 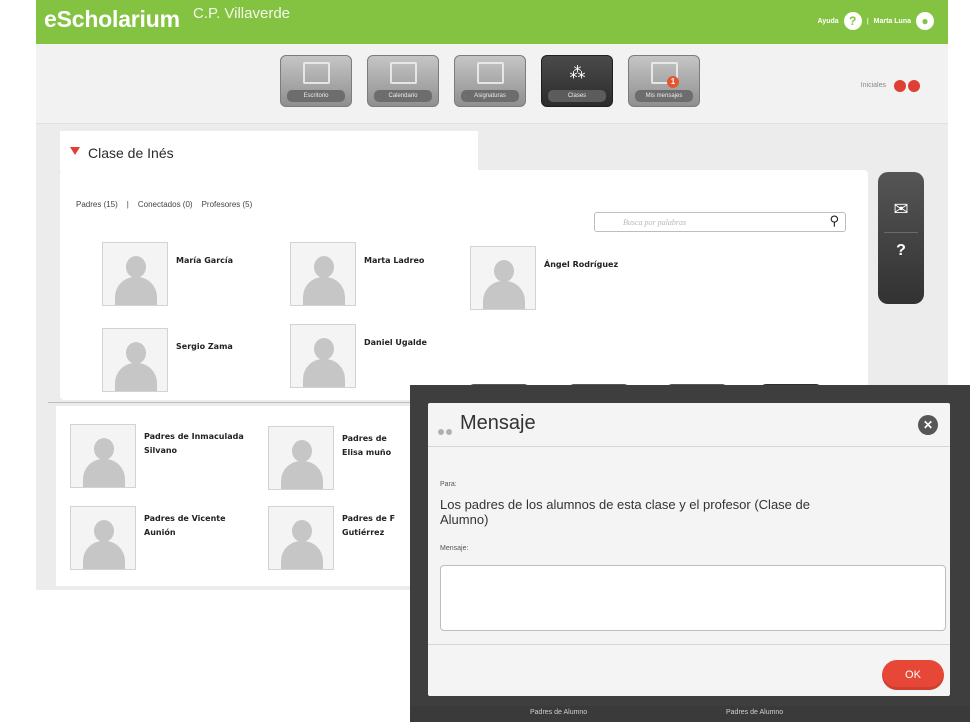 What do you see at coordinates (925, 21) in the screenshot?
I see `user-avatar-icon: ●` at bounding box center [925, 21].